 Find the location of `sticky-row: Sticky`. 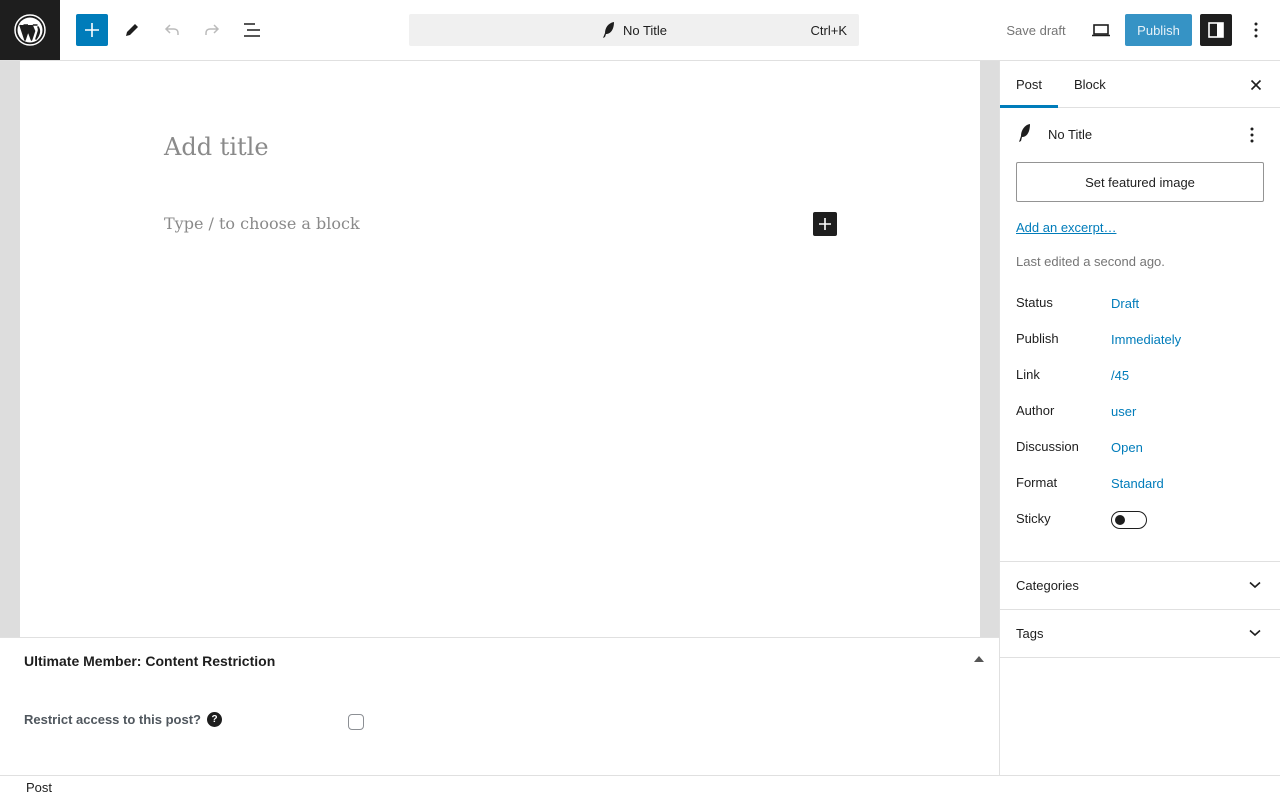

sticky-row: Sticky is located at coordinates (1141, 519).